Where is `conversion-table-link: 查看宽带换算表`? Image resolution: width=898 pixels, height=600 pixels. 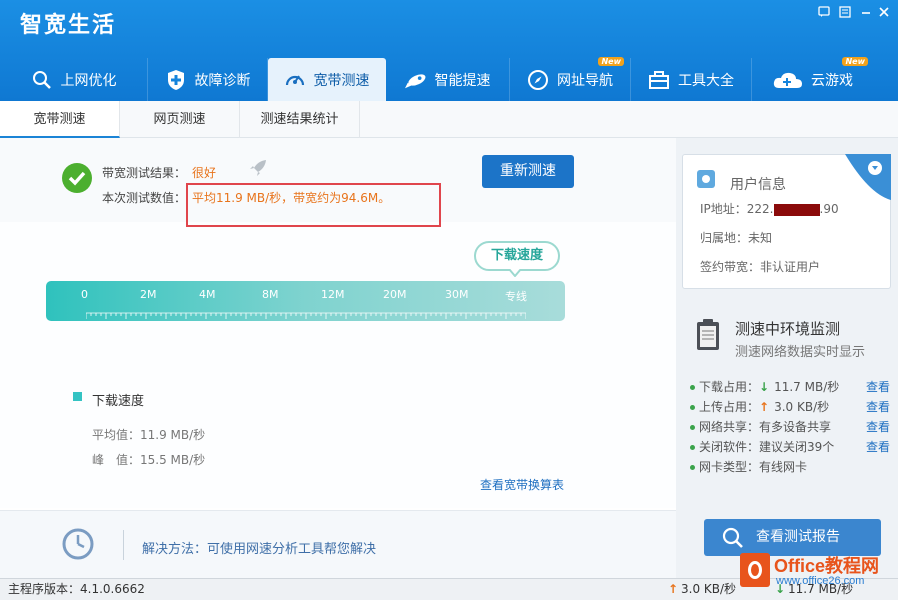
conversion-table-link: 查看宽带换算表 is located at coordinates (522, 484).